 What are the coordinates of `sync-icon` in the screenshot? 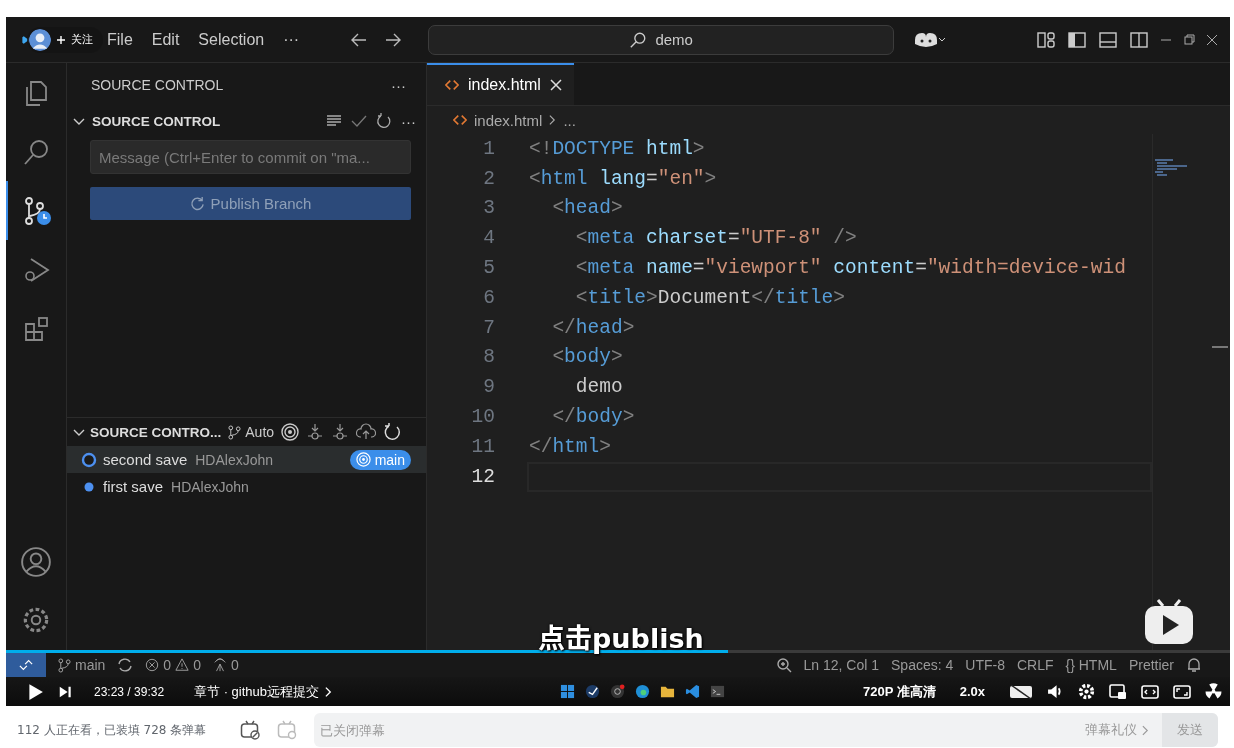 It's located at (125, 665).